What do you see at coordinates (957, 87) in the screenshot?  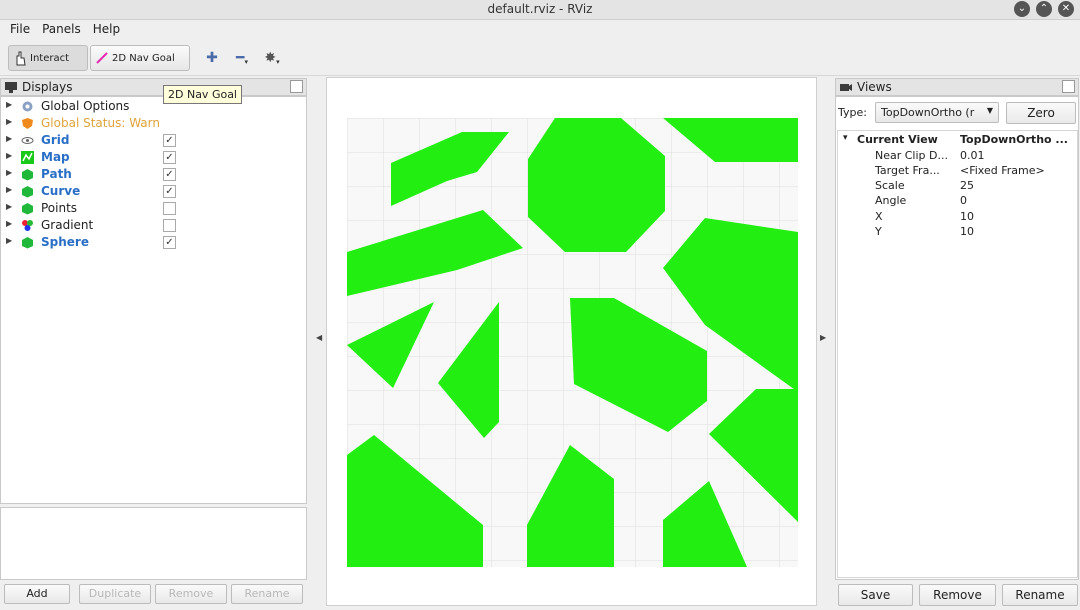 I see `views-header: Views` at bounding box center [957, 87].